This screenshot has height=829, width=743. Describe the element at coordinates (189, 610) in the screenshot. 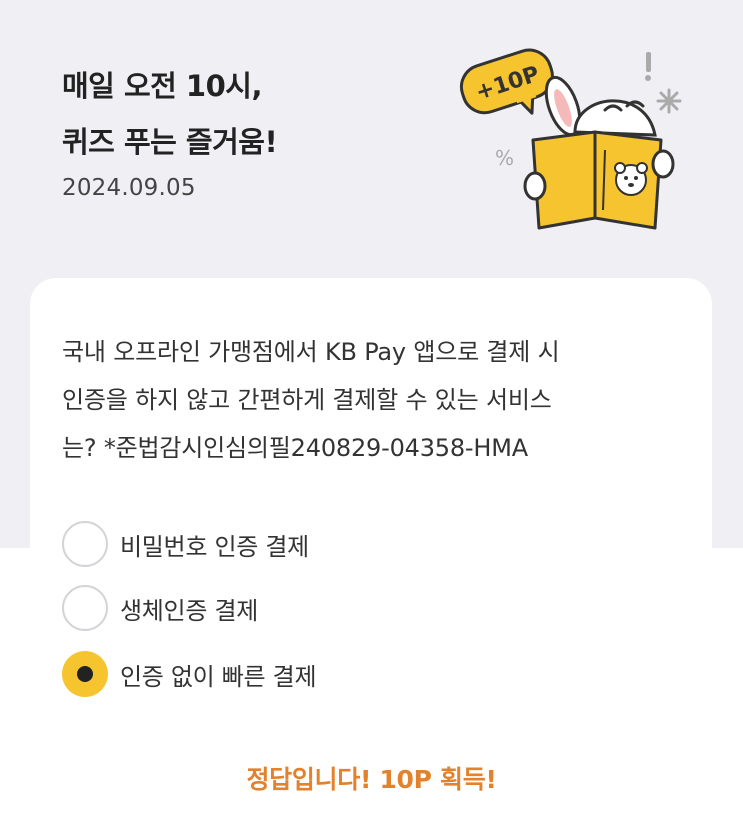

I see `answer-option-label: 생체인증 결제` at that location.